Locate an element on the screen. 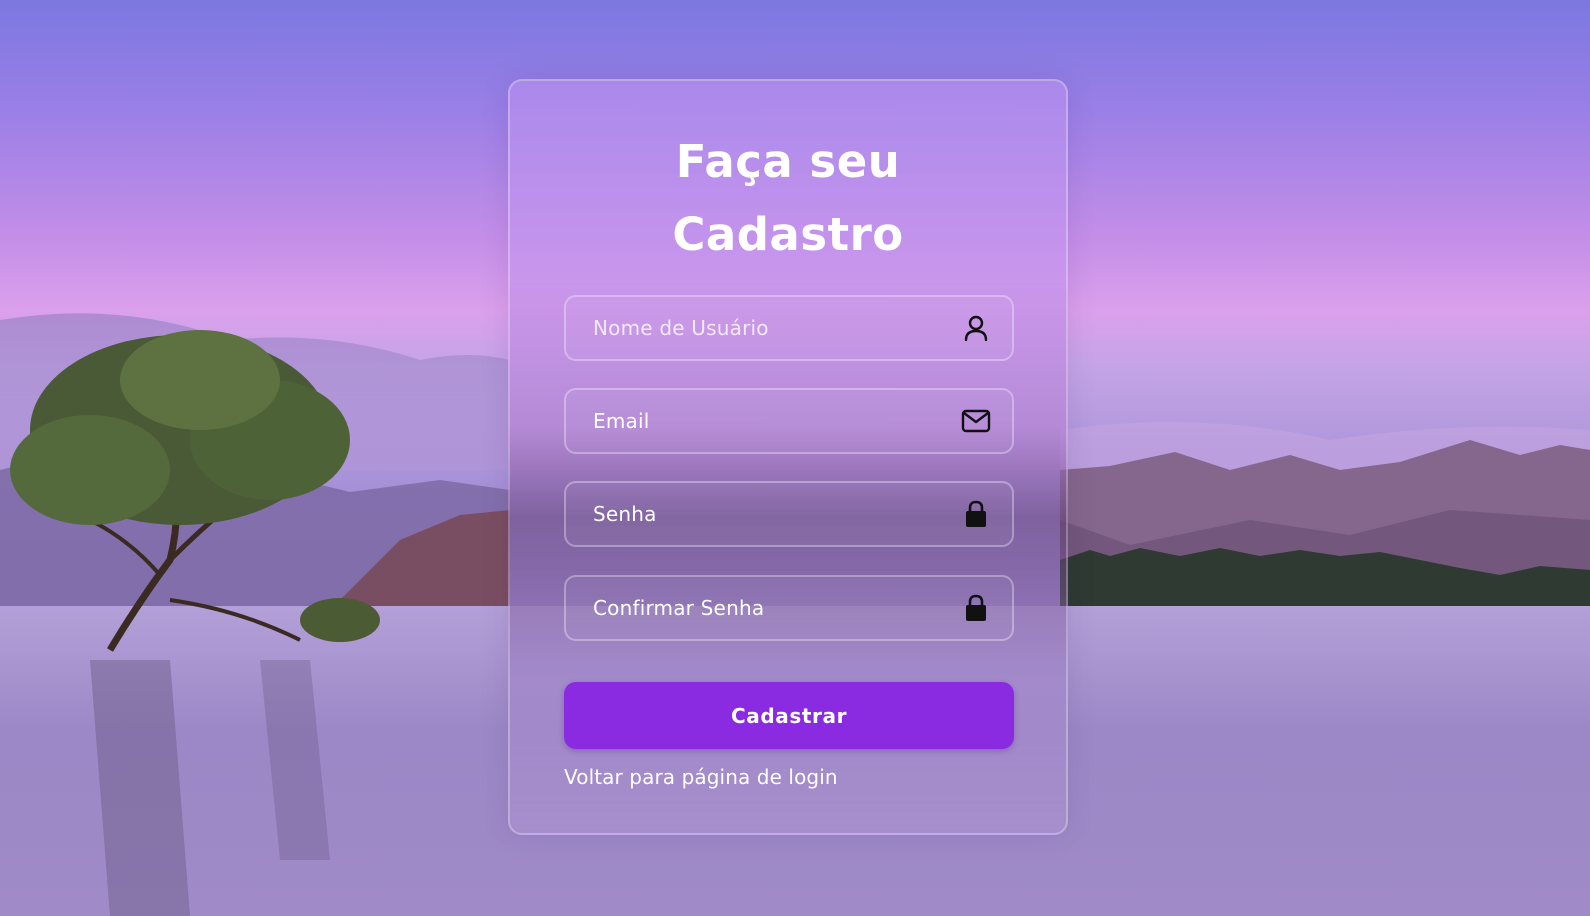 The height and width of the screenshot is (916, 1590). user-icon is located at coordinates (976, 328).